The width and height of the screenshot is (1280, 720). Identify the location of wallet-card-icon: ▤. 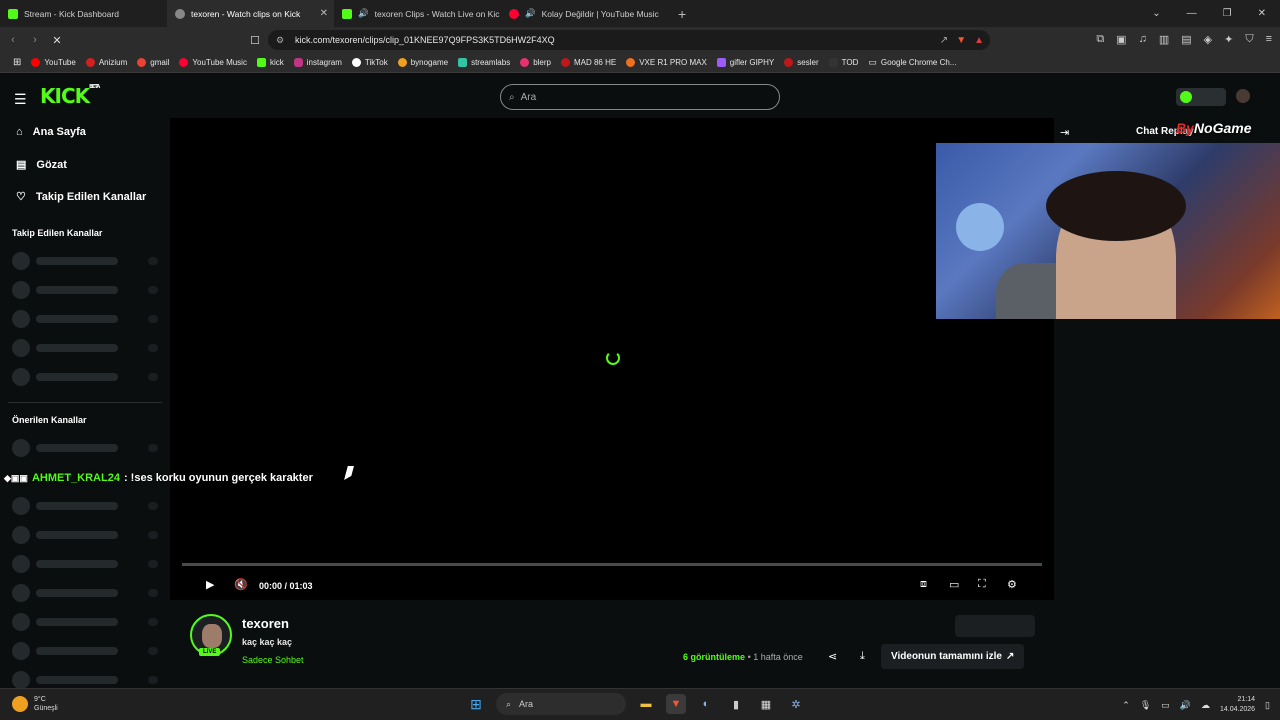
(1186, 39).